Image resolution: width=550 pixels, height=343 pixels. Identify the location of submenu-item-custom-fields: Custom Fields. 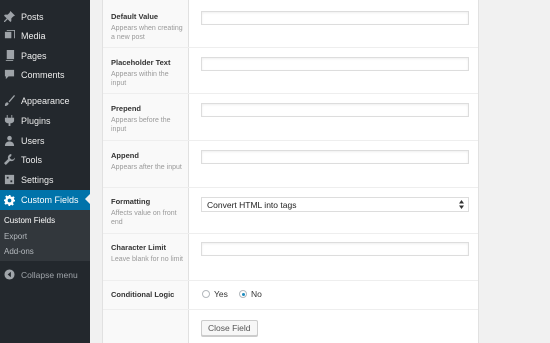
(29, 220).